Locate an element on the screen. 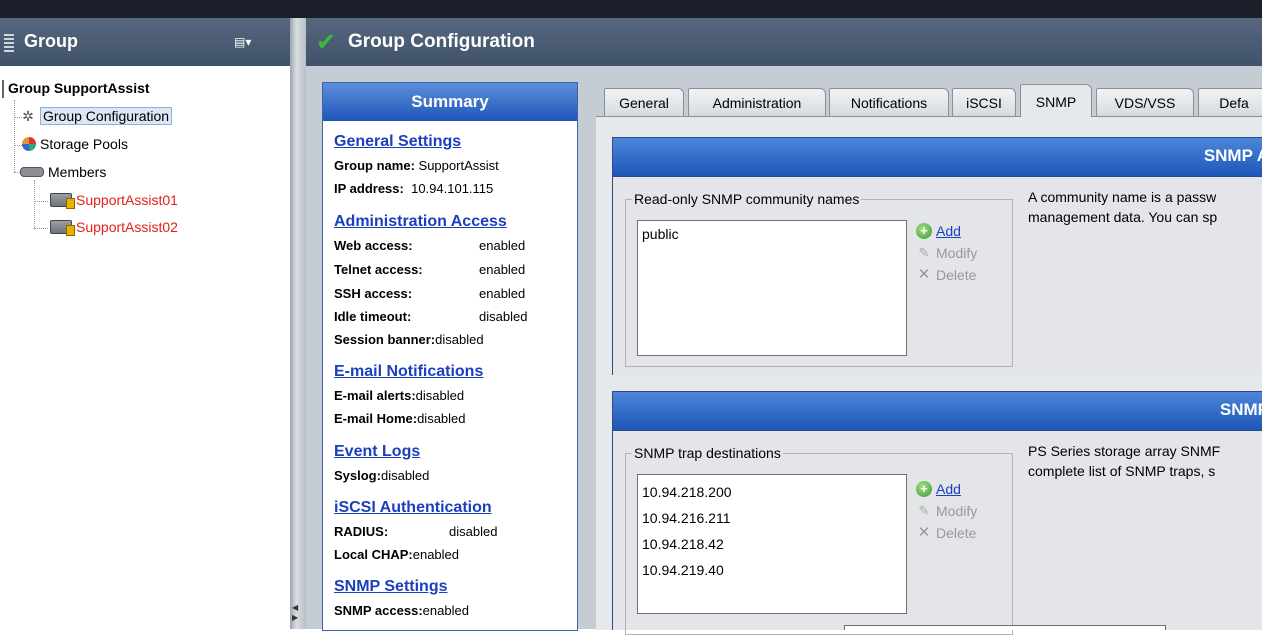 The height and width of the screenshot is (635, 1262). summary-row: RADIUS: disabled is located at coordinates (416, 531).